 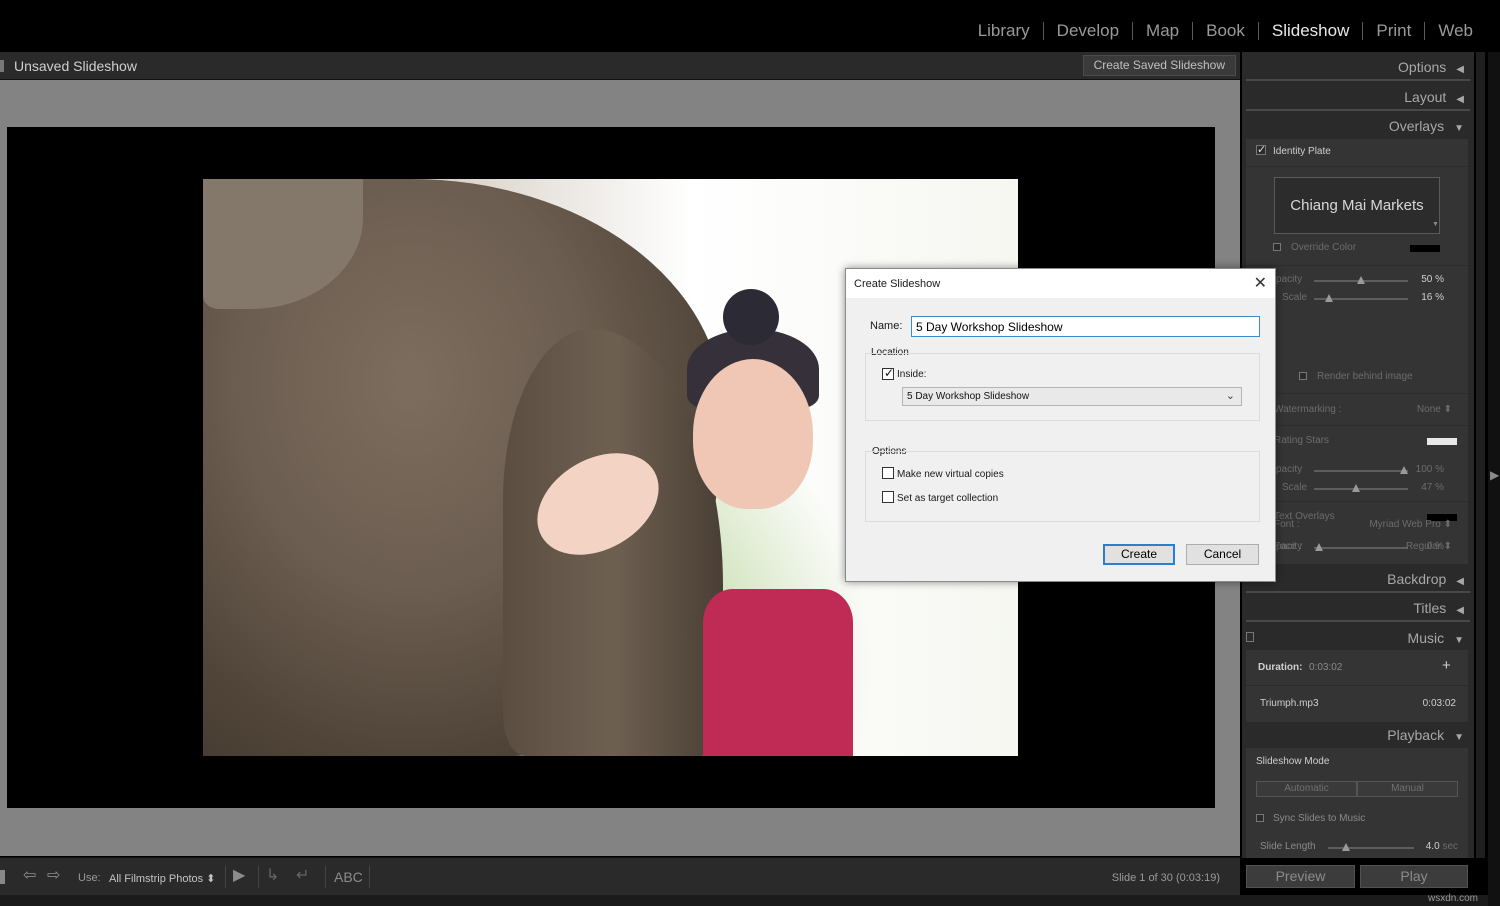 I want to click on next-slide-icon: ⇨, so click(x=53, y=876).